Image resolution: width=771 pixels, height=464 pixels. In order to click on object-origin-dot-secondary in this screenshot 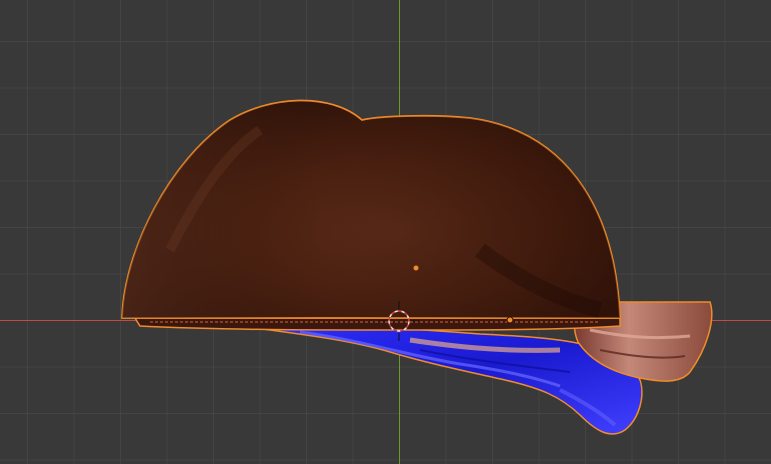, I will do `click(510, 320)`.